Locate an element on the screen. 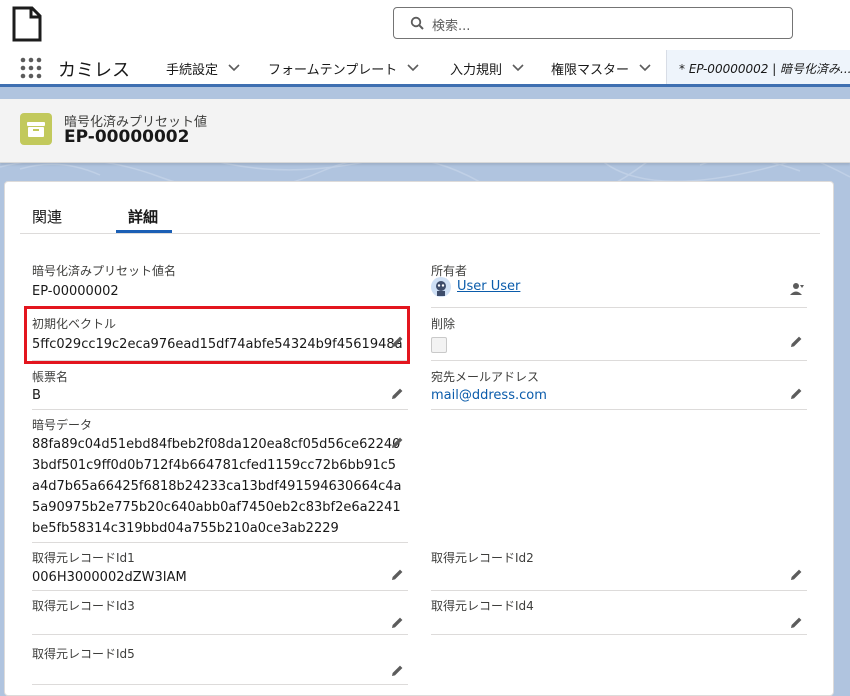 The height and width of the screenshot is (696, 850). nav-item-form-template: フォームテンプレート is located at coordinates (343, 68).